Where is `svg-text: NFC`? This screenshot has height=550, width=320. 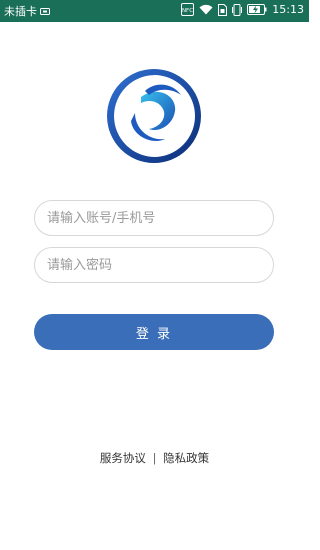 svg-text: NFC is located at coordinates (187, 11).